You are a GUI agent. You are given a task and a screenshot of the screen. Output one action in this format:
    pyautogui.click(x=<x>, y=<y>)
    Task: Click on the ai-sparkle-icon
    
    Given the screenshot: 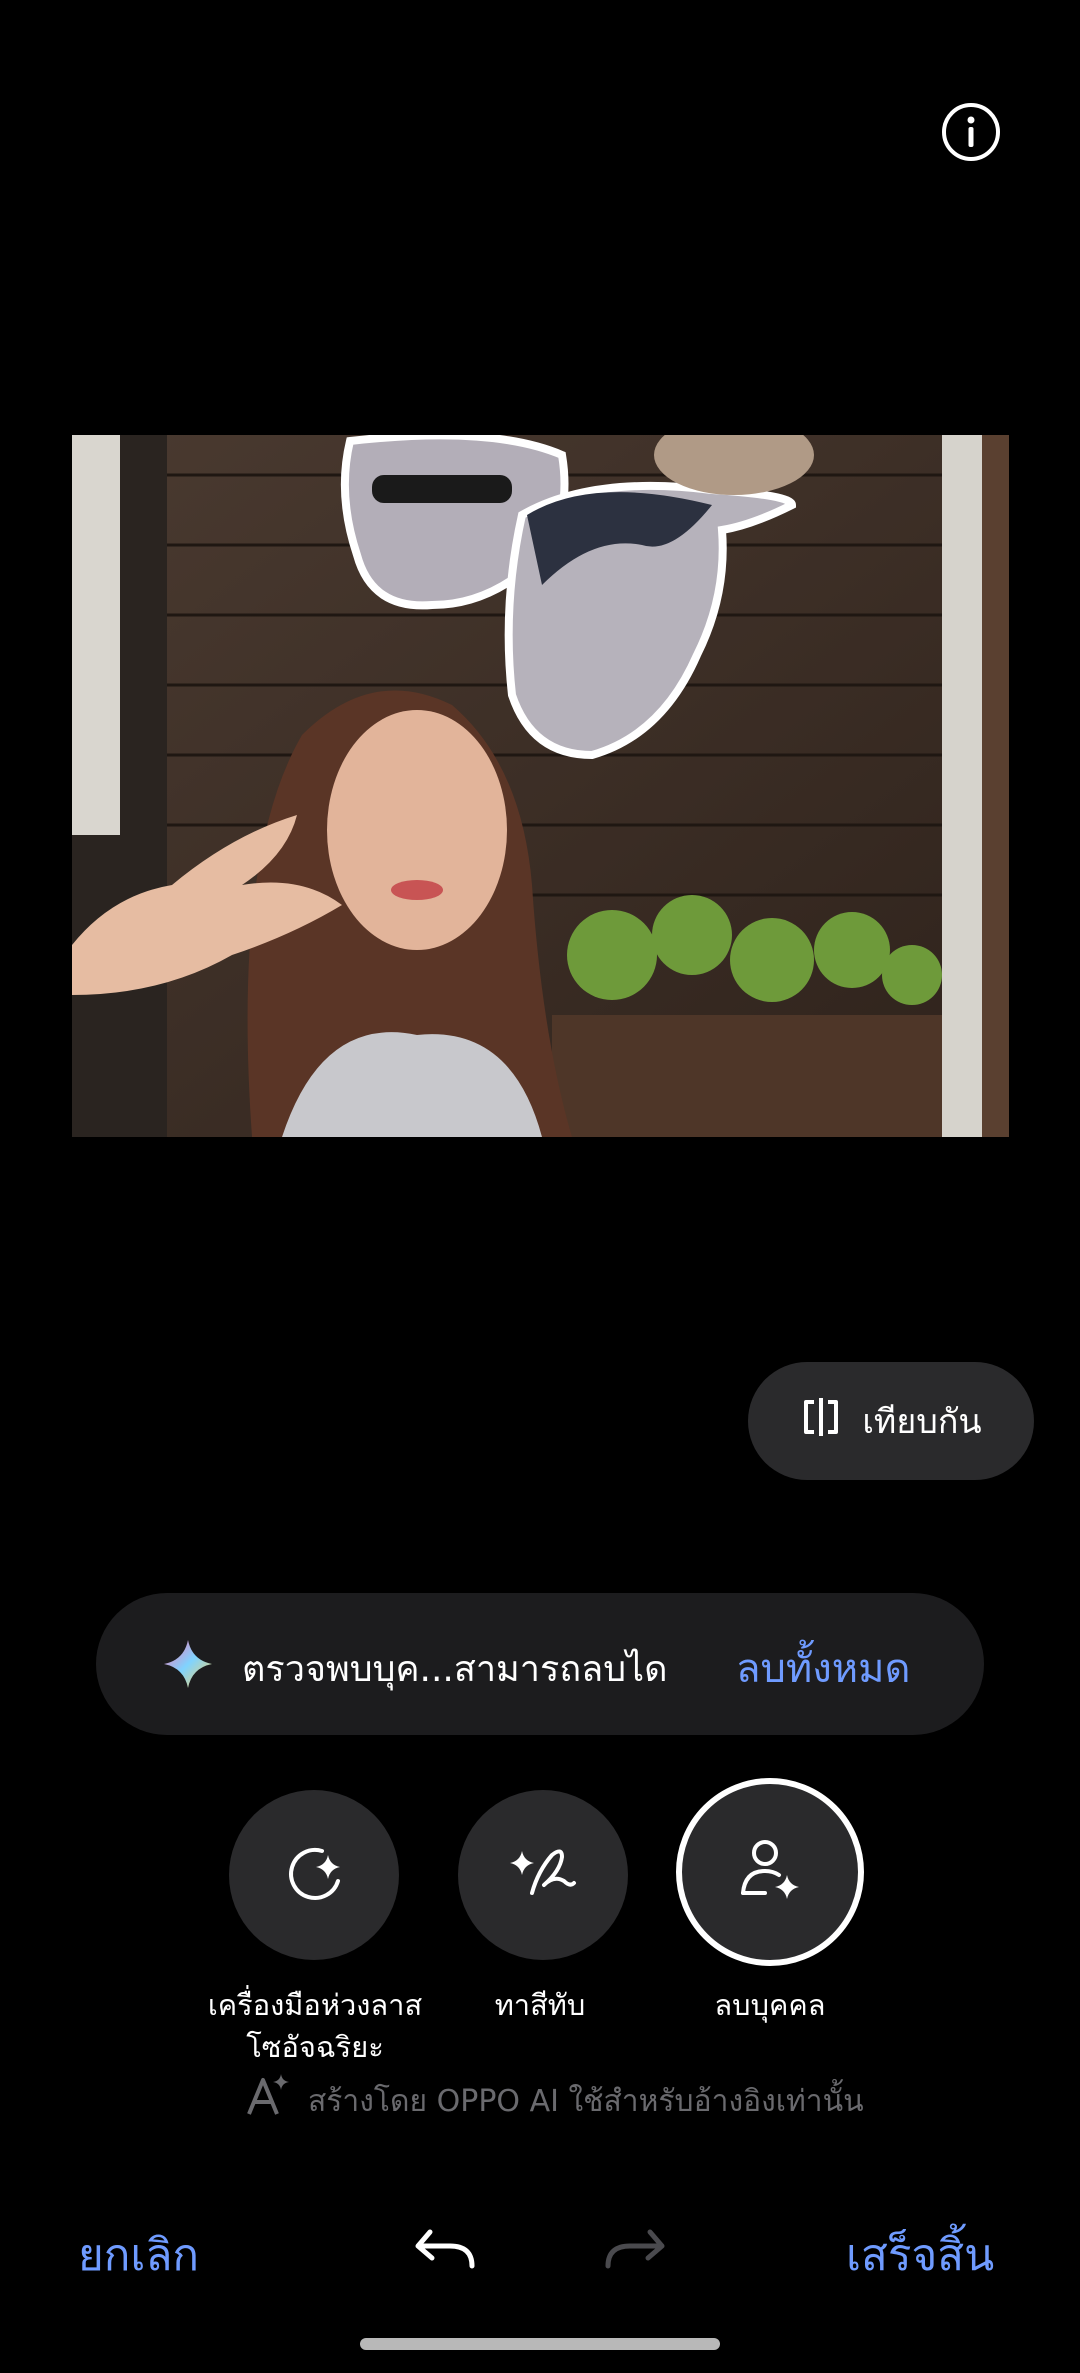 What is the action you would take?
    pyautogui.click(x=188, y=1664)
    